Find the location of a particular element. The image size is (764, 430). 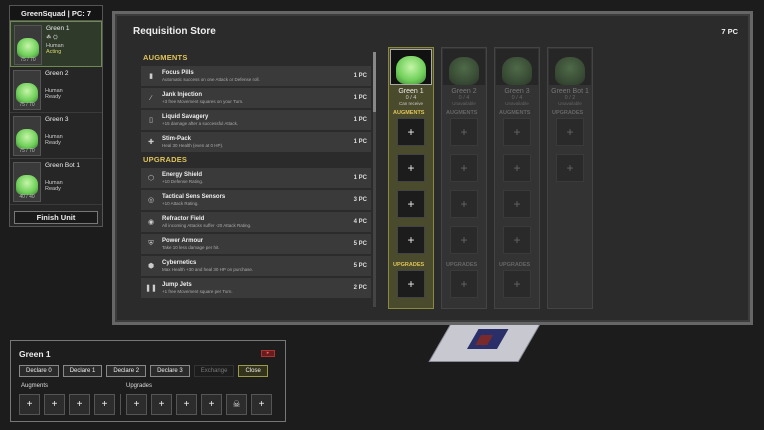

exchange-button: Exchange is located at coordinates (214, 371).